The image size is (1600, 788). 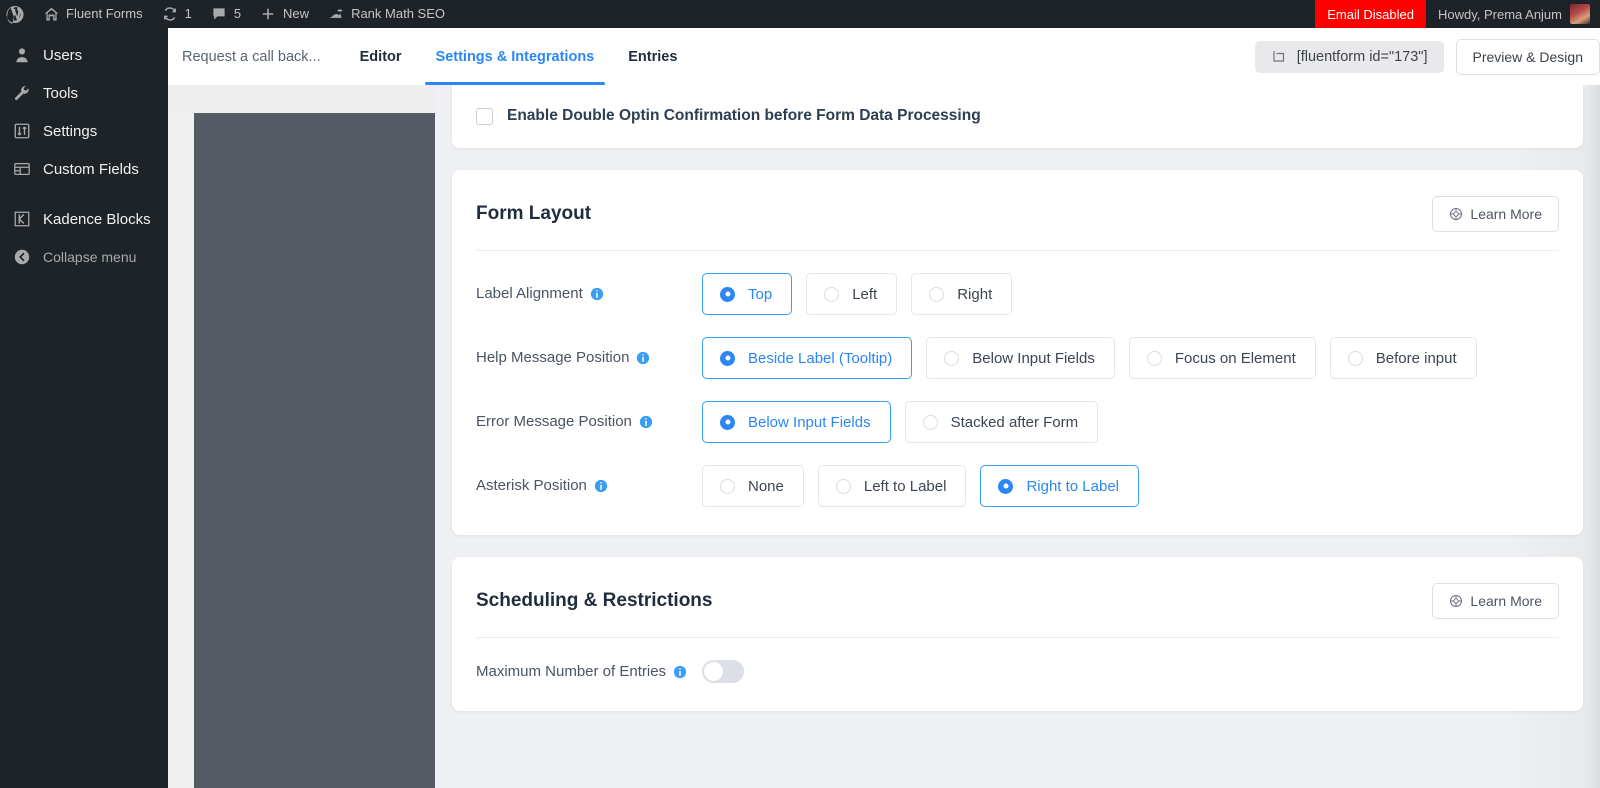 I want to click on tab-entries: Entries, so click(x=652, y=56).